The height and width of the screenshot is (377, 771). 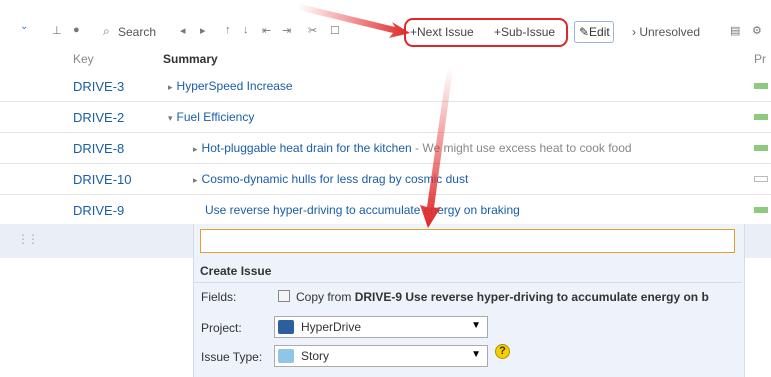 I want to click on move-left-icon: ◂, so click(x=183, y=30).